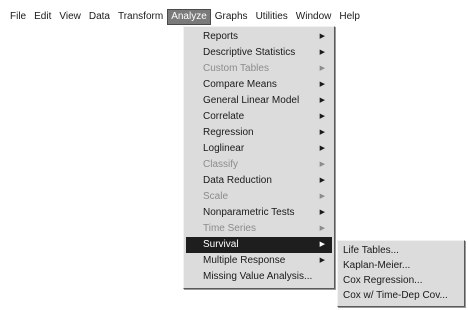 Image resolution: width=468 pixels, height=310 pixels. Describe the element at coordinates (99, 17) in the screenshot. I see `menu-data: Data` at that location.